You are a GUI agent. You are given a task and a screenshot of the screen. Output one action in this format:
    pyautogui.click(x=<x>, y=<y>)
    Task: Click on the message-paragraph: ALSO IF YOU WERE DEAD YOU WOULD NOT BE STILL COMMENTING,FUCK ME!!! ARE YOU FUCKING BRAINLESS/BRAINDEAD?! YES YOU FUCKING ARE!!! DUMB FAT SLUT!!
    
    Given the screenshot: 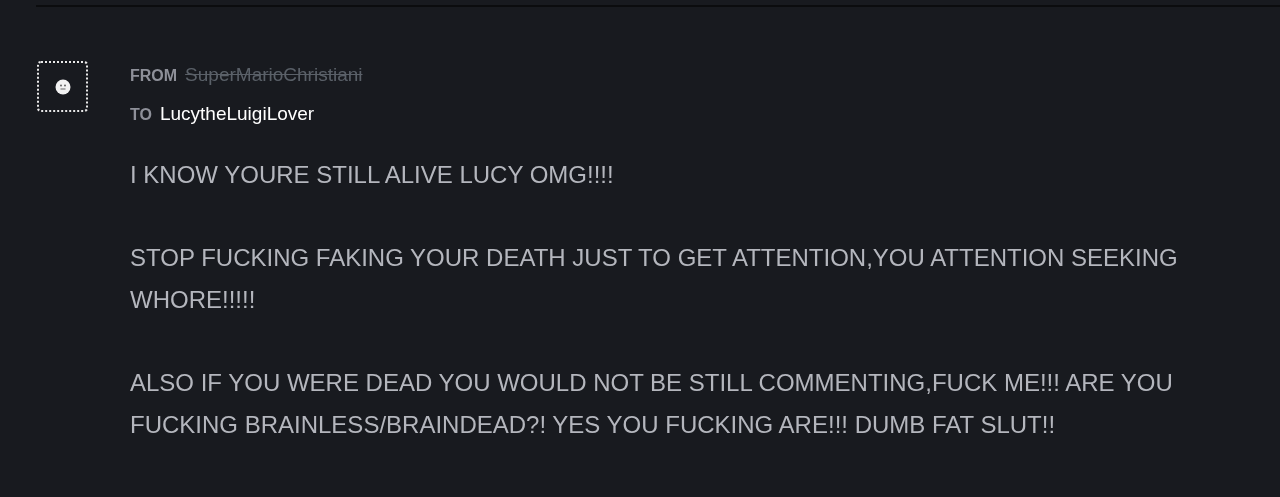 What is the action you would take?
    pyautogui.click(x=652, y=404)
    